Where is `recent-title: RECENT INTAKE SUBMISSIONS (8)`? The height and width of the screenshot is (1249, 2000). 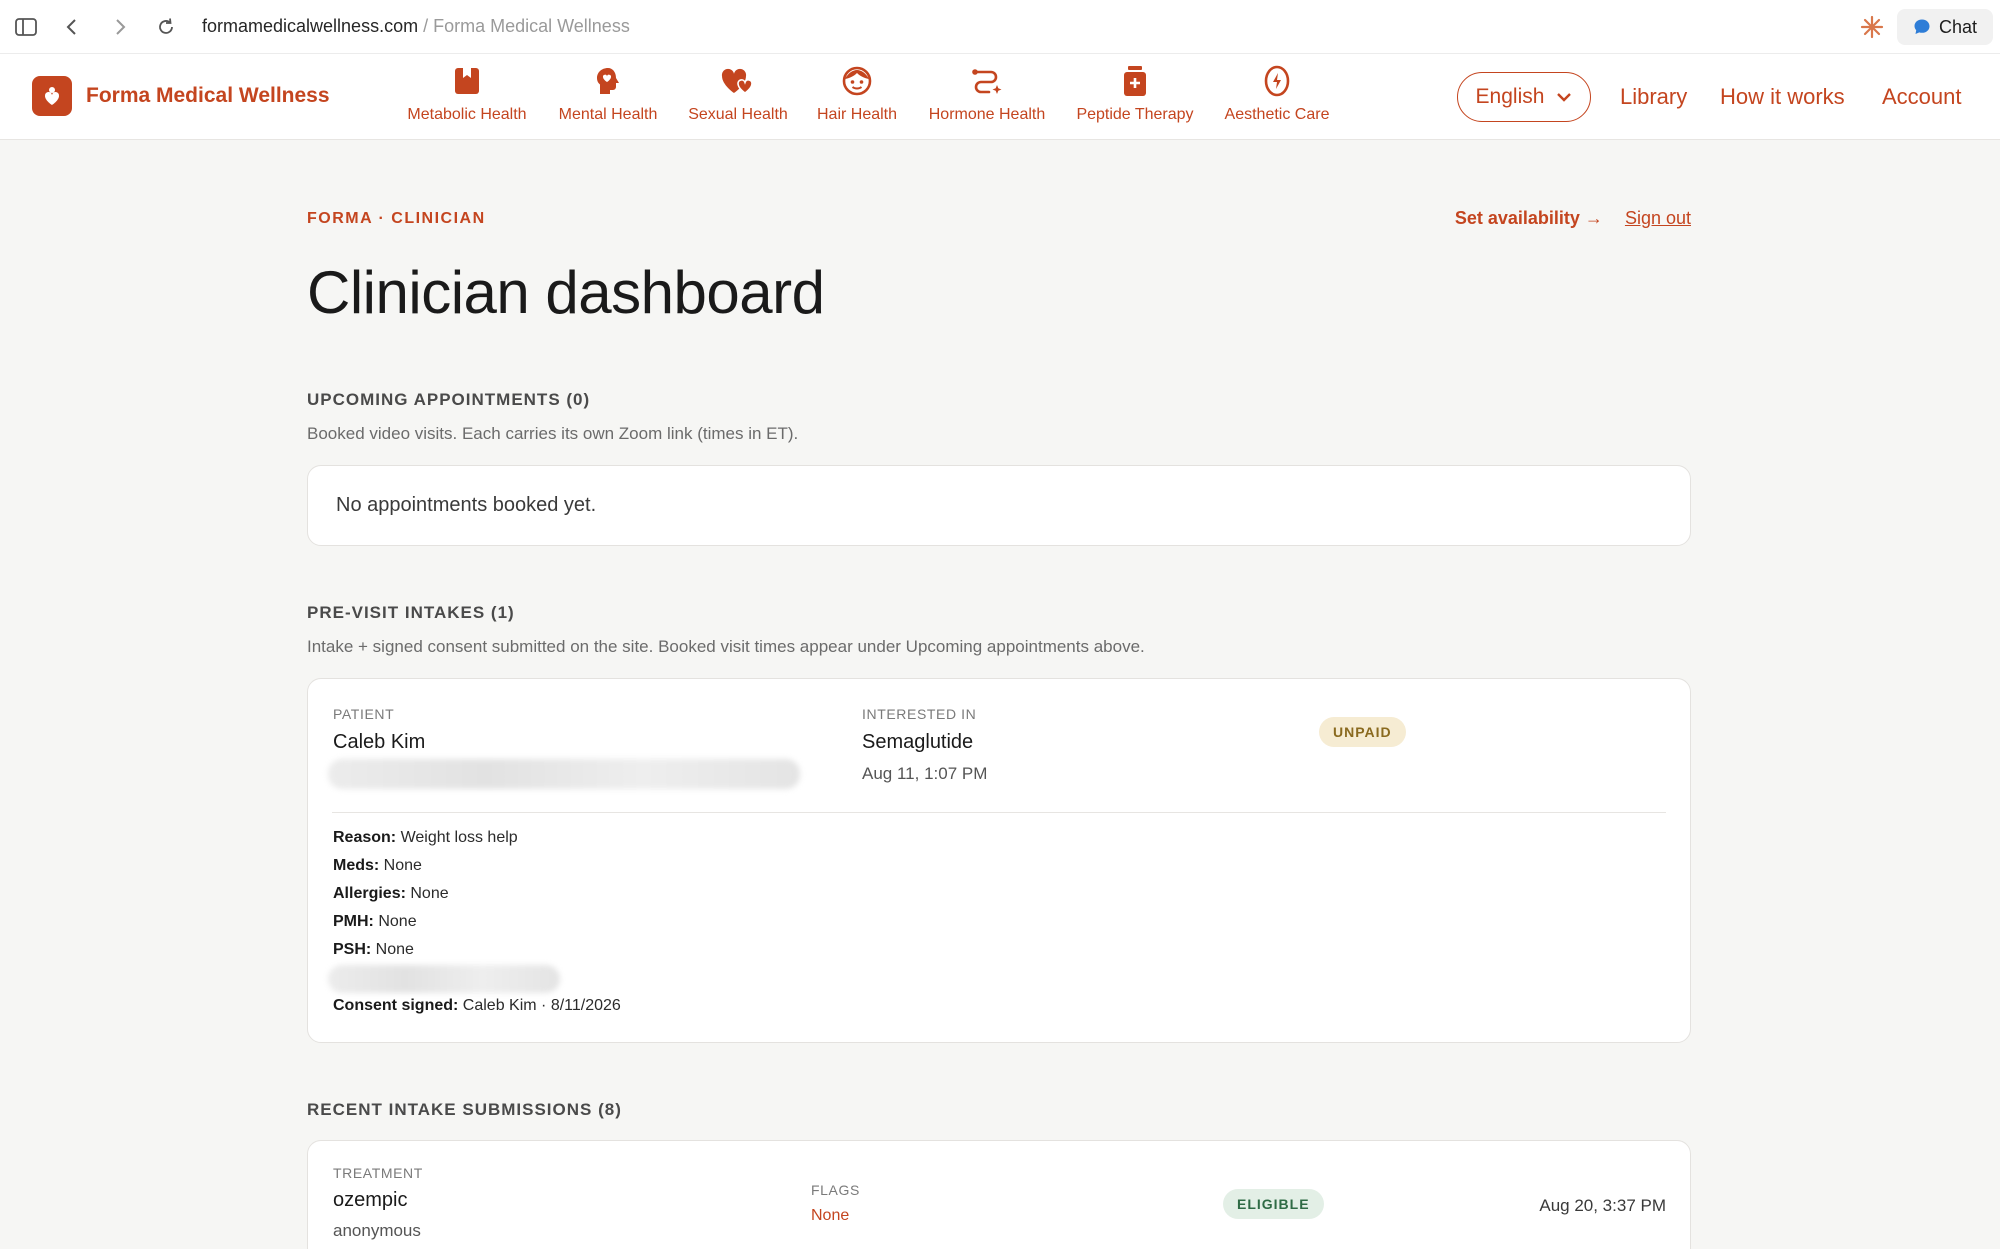
recent-title: RECENT INTAKE SUBMISSIONS (8) is located at coordinates (464, 1109).